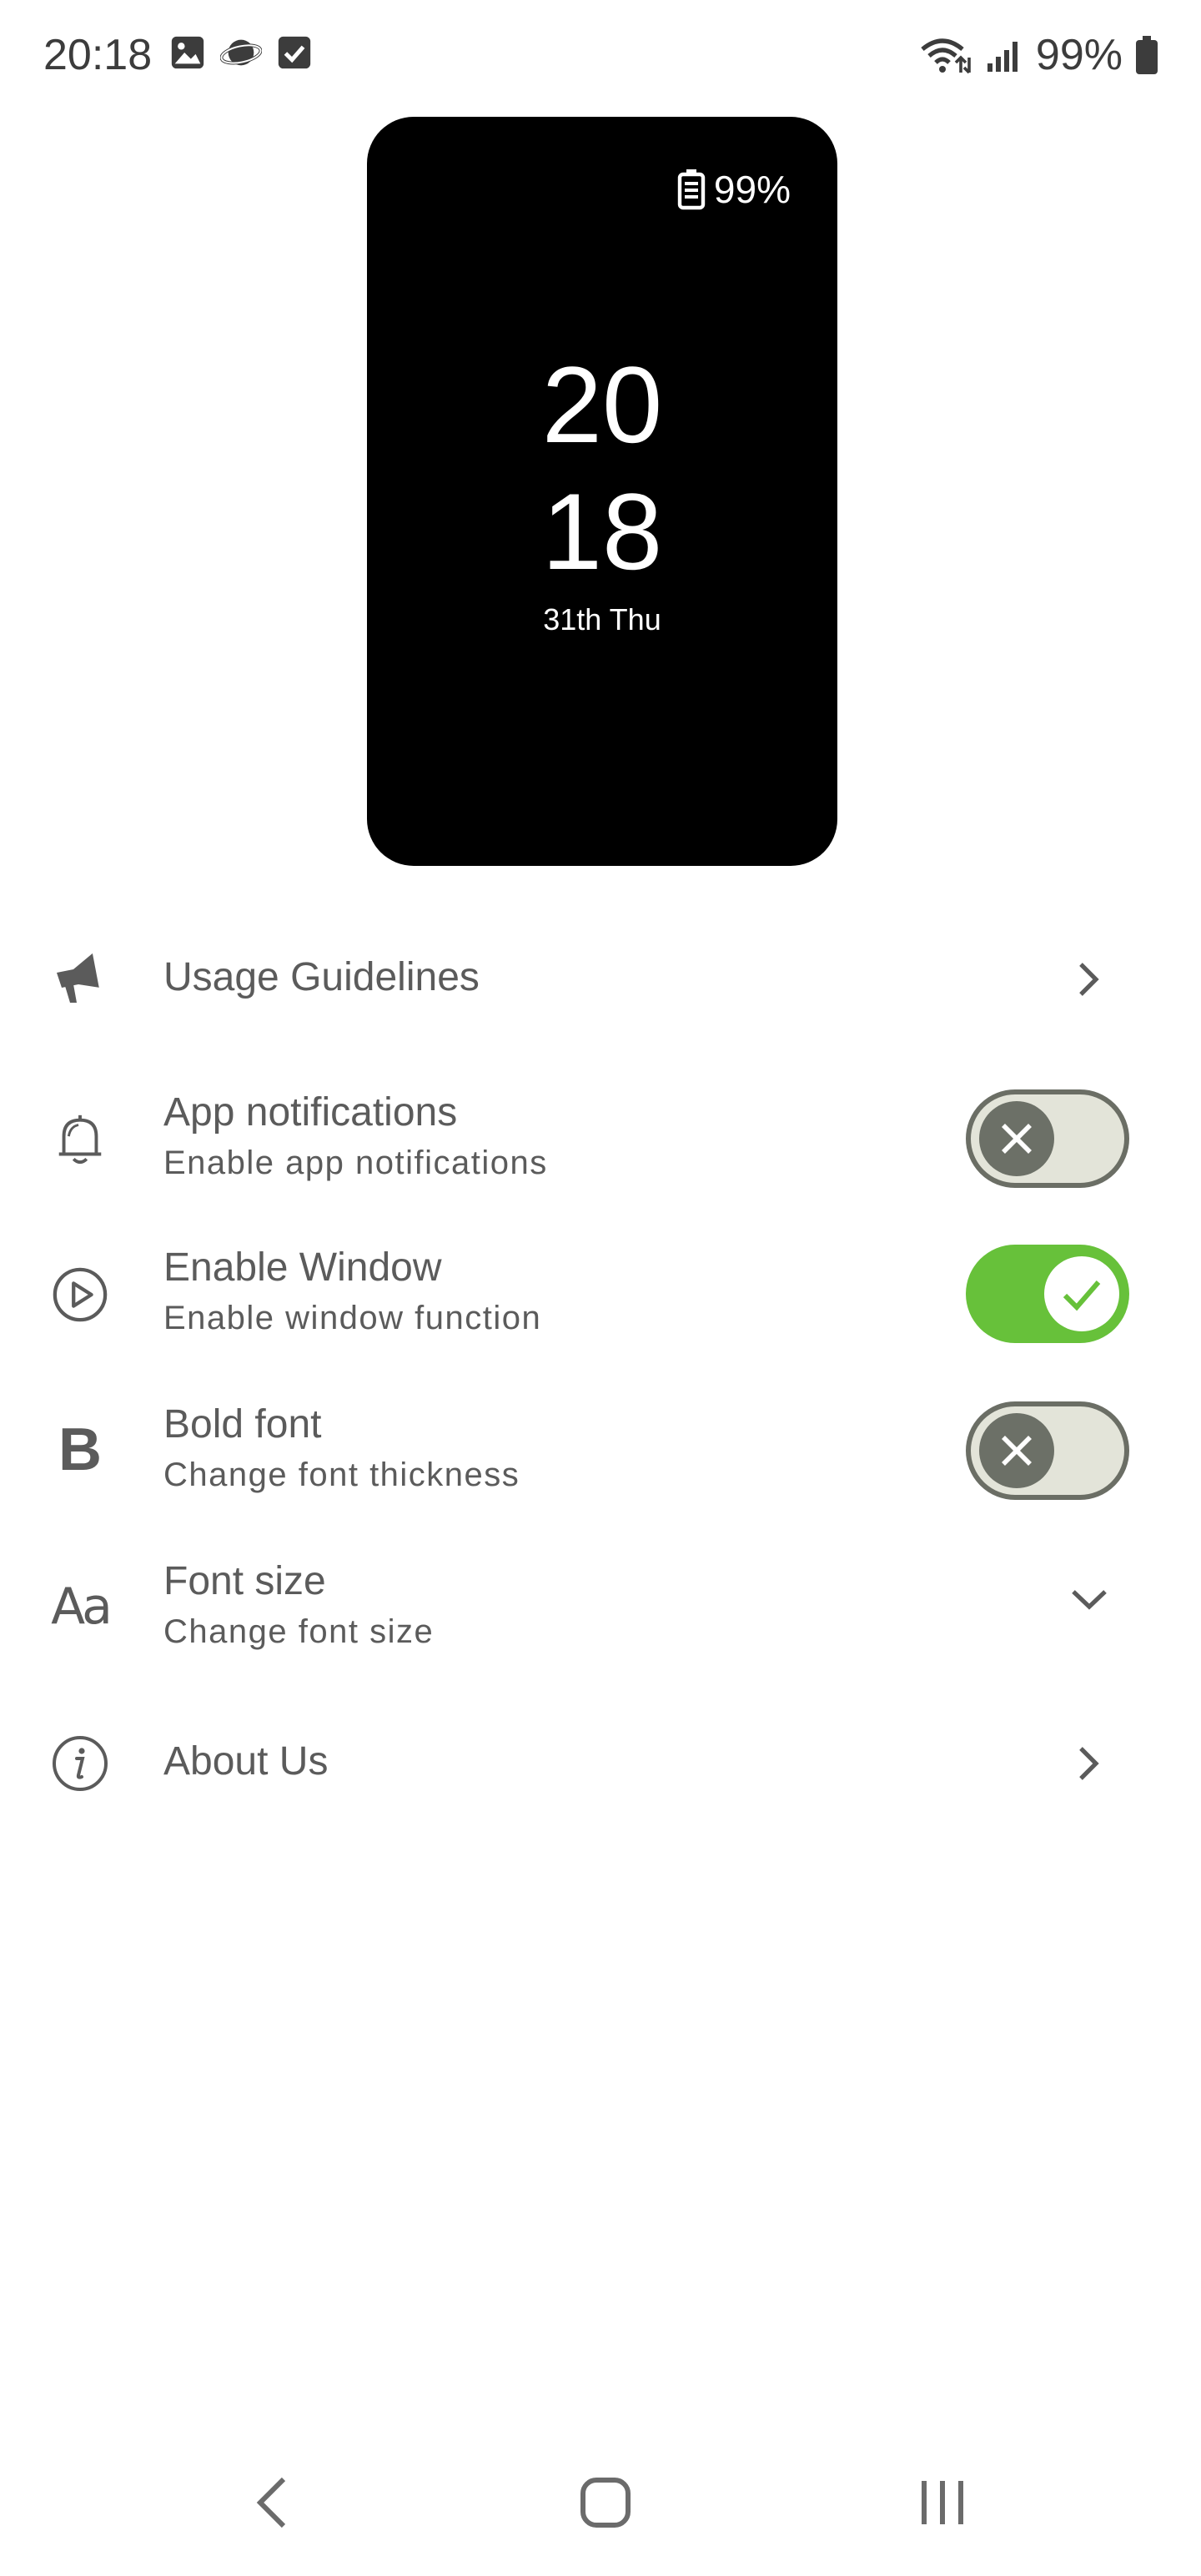 This screenshot has width=1201, height=2576. What do you see at coordinates (243, 1424) in the screenshot?
I see `setting-bold-title: Bold font` at bounding box center [243, 1424].